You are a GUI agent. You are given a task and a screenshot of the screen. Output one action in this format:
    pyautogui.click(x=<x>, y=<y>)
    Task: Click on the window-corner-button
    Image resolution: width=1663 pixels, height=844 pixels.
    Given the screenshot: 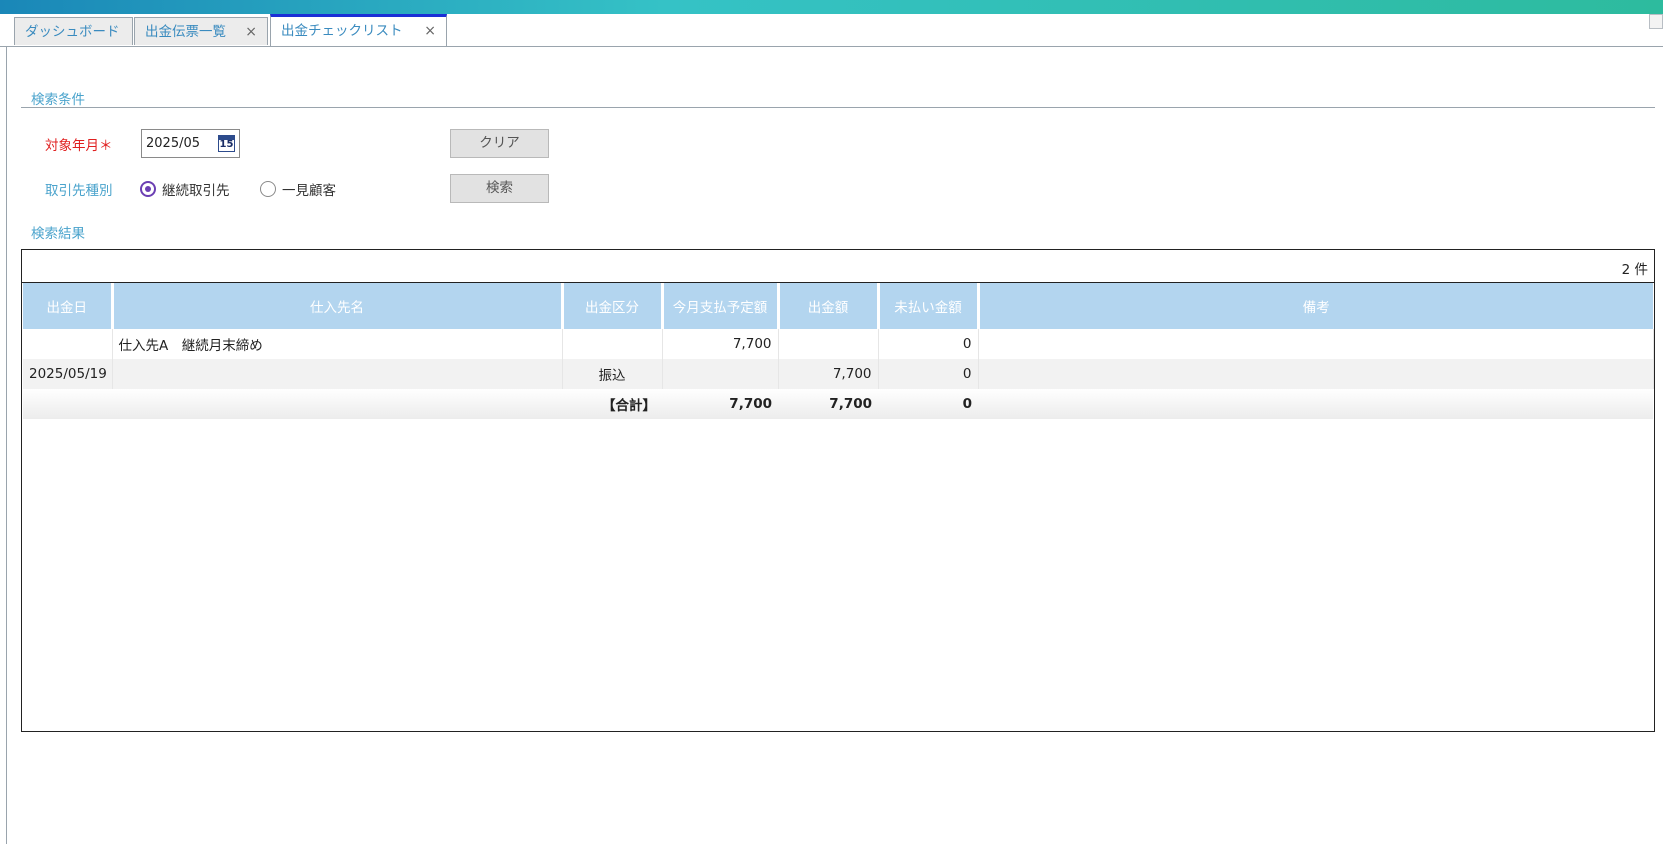 What is the action you would take?
    pyautogui.click(x=1656, y=21)
    